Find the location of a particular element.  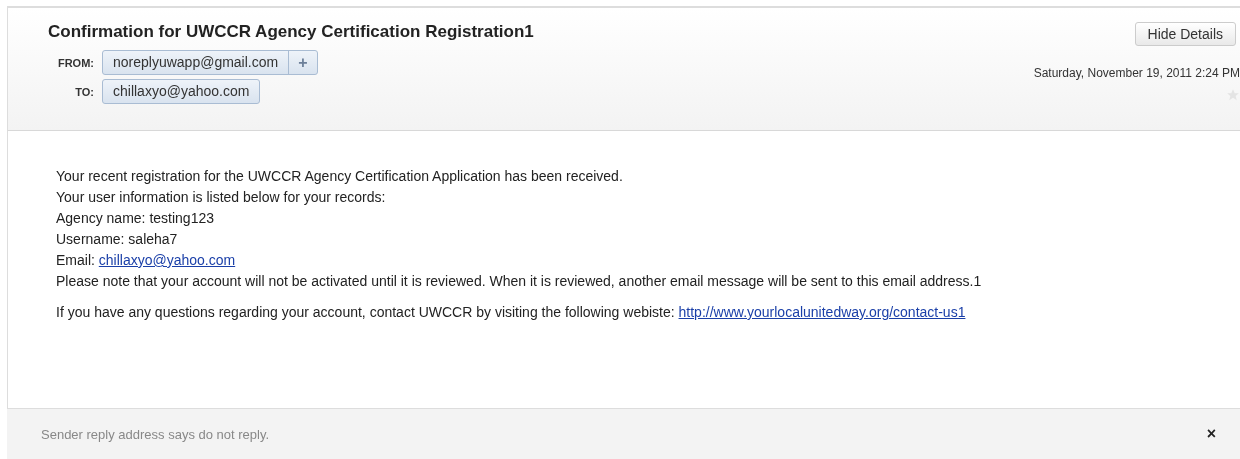

close-button: × is located at coordinates (1211, 434).